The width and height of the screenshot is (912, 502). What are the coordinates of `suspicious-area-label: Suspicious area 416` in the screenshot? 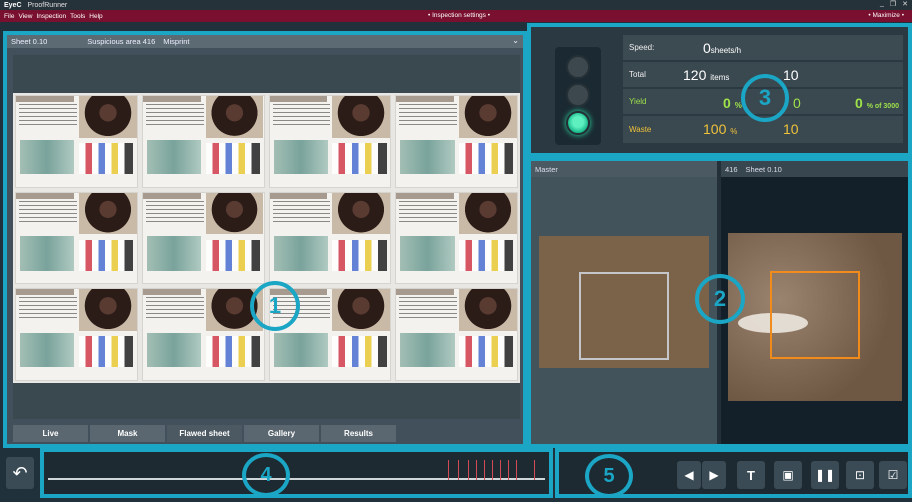 It's located at (121, 41).